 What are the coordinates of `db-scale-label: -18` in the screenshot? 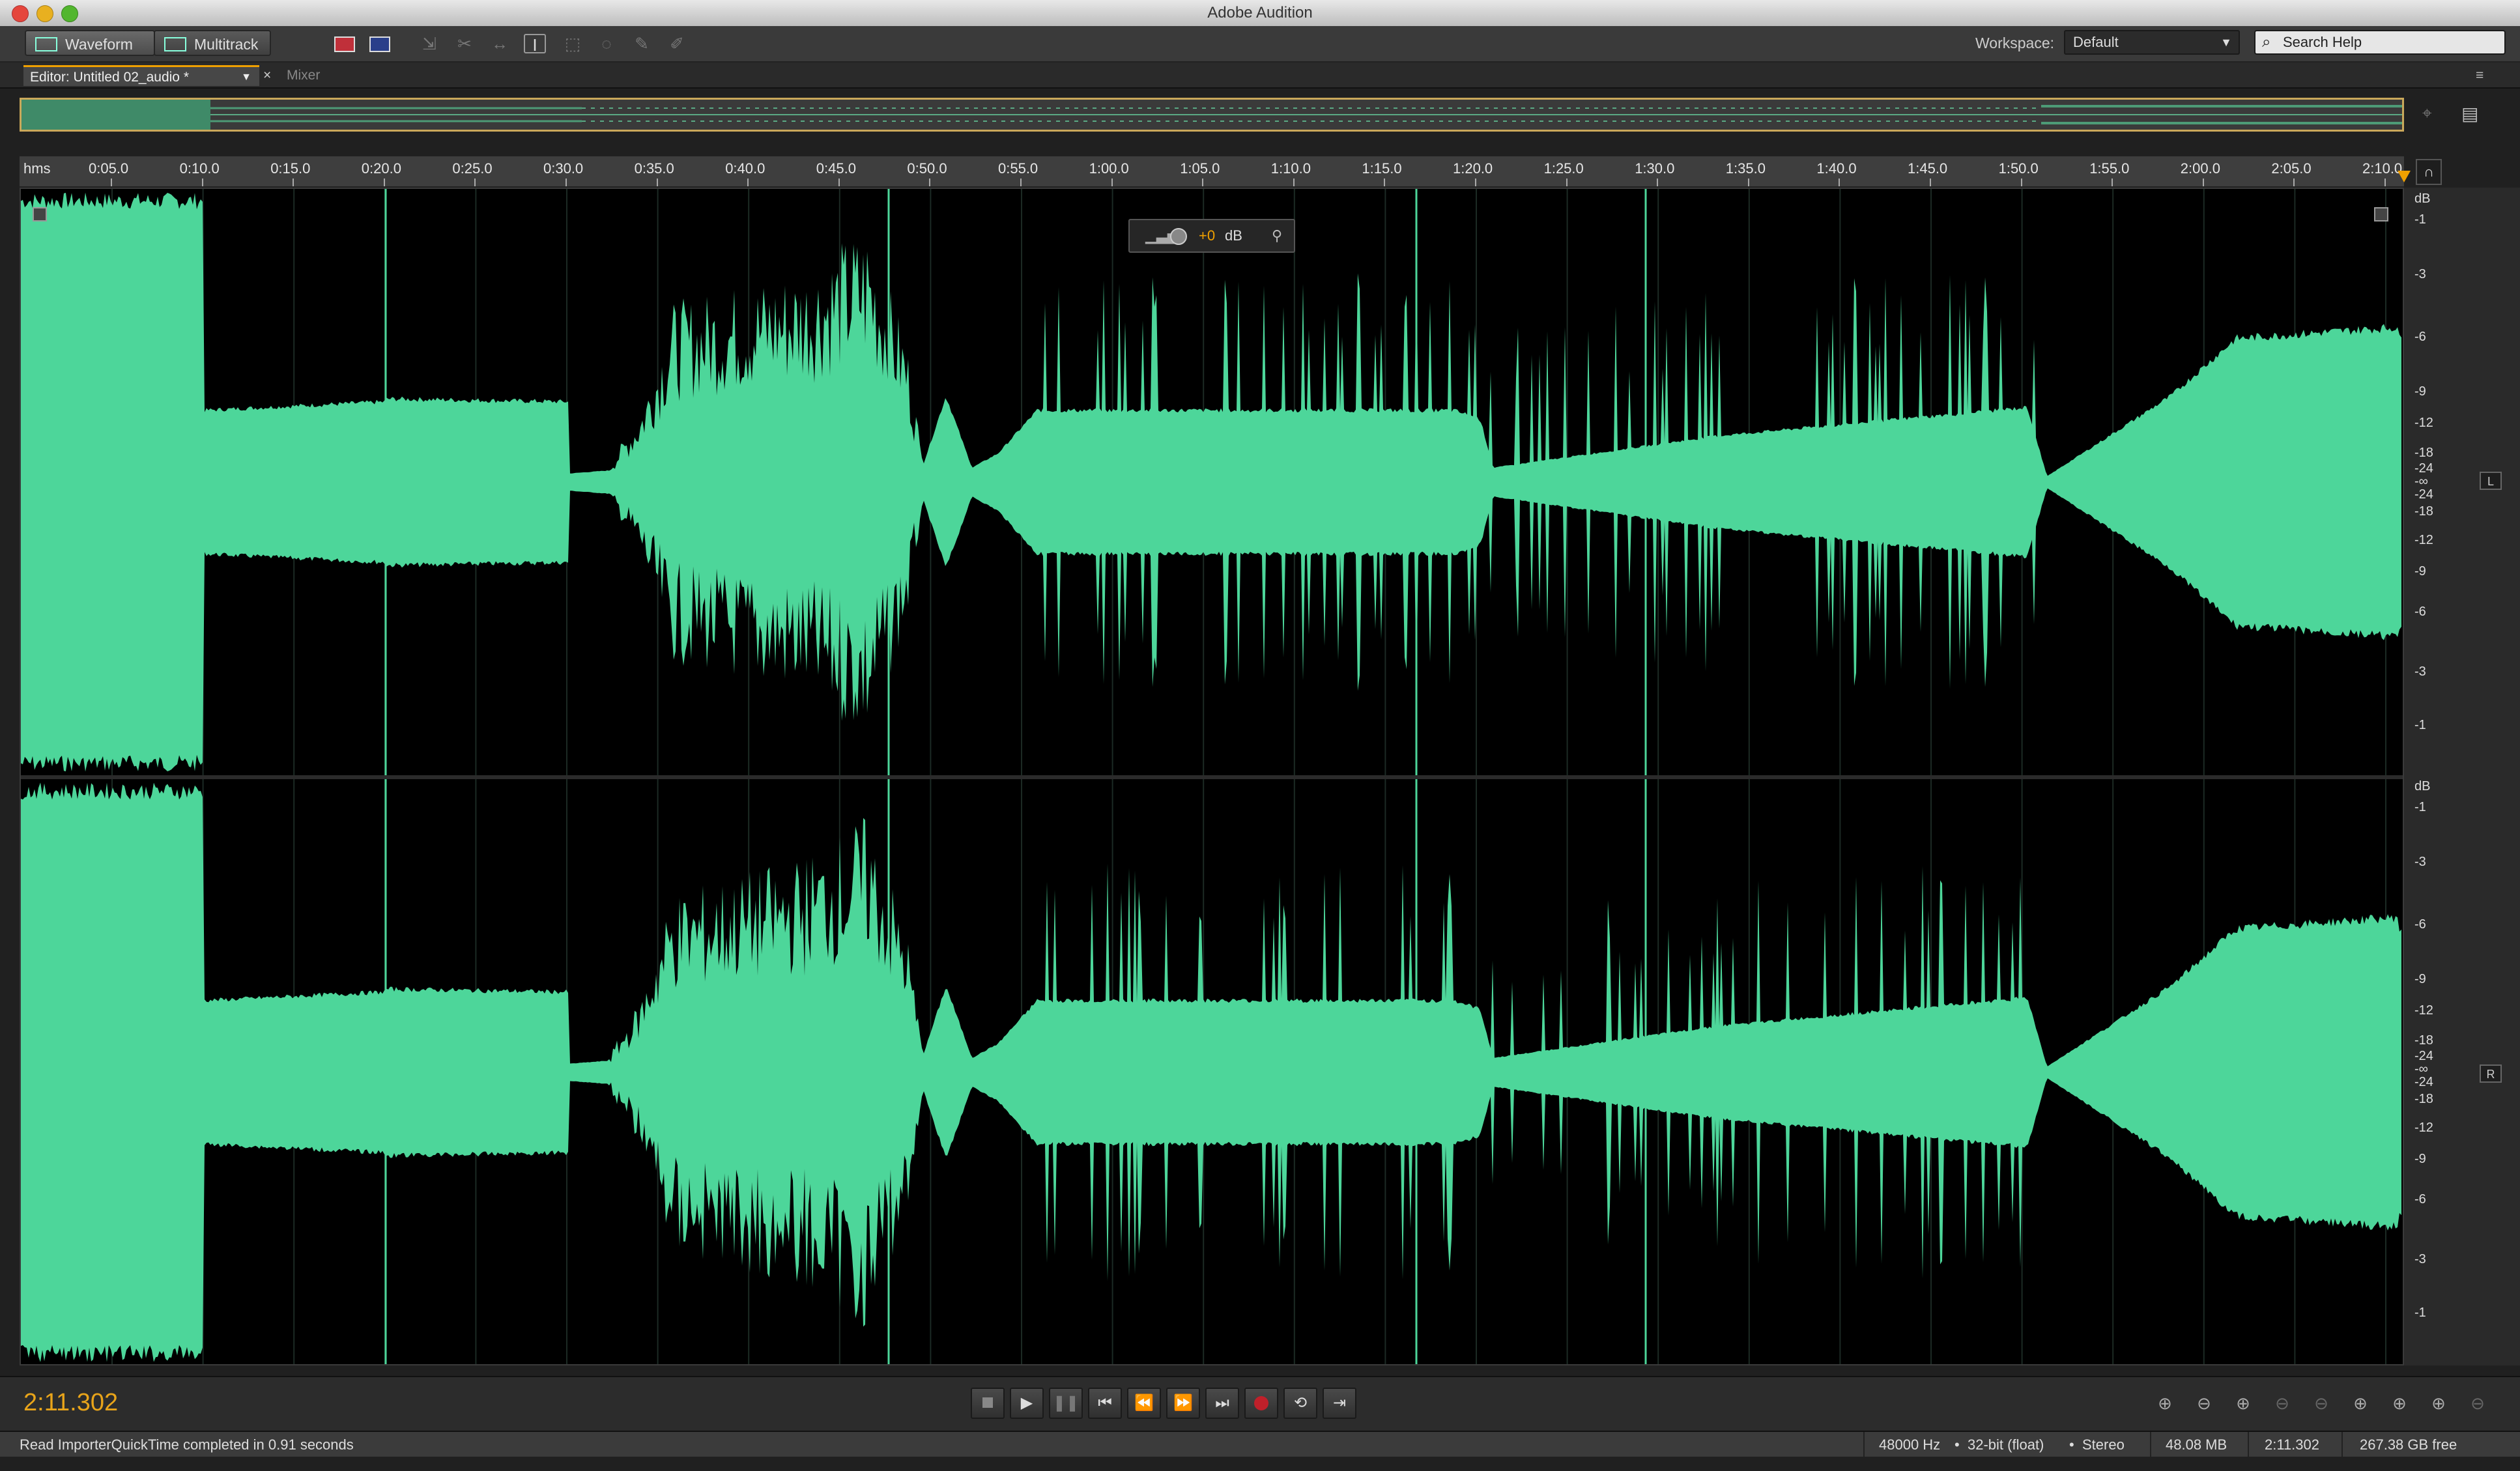 It's located at (2423, 1099).